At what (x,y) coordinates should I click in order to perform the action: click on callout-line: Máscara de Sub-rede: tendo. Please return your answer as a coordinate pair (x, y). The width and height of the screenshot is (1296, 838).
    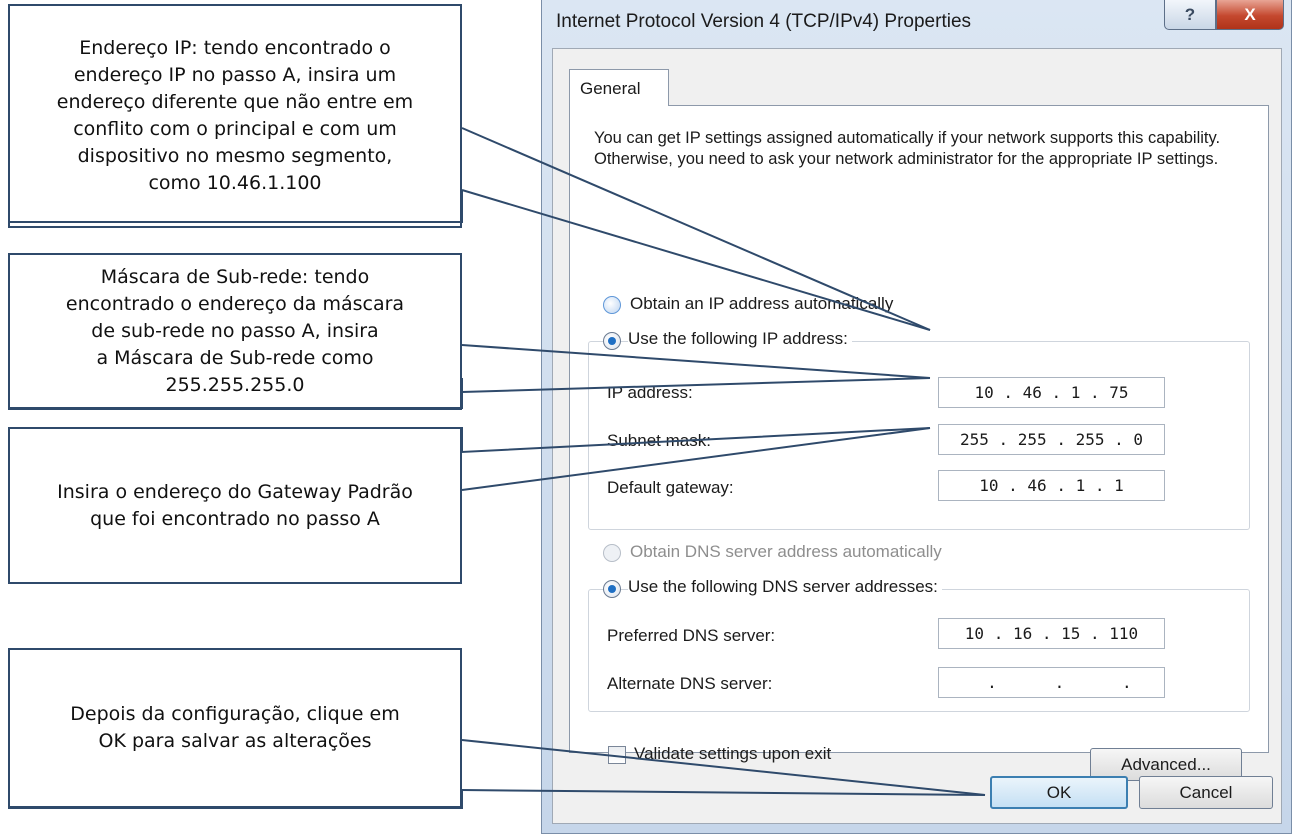
    Looking at the image, I should click on (235, 277).